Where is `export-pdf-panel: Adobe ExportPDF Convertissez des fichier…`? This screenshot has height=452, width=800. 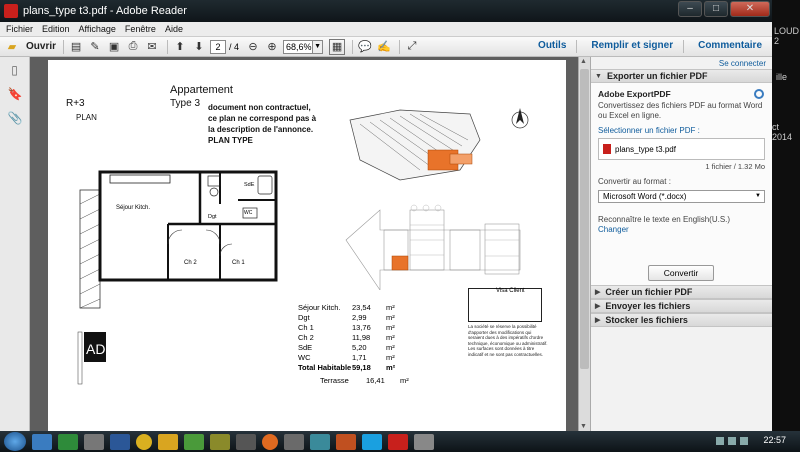
export-pdf-panel: Adobe ExportPDF Convertissez des fichier… is located at coordinates (681, 184).